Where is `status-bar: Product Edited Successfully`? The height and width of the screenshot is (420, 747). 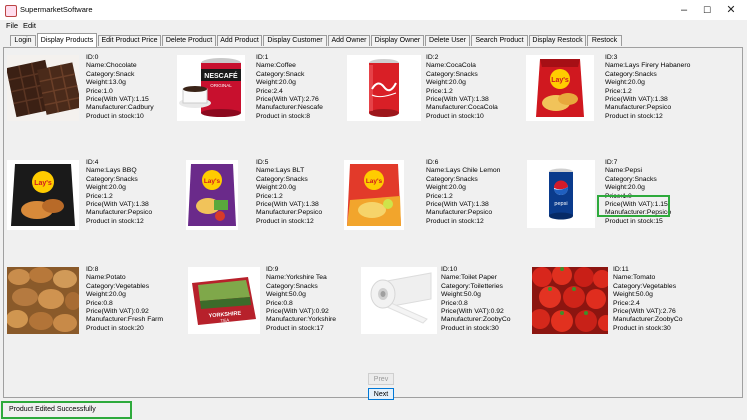 status-bar: Product Edited Successfully is located at coordinates (373, 410).